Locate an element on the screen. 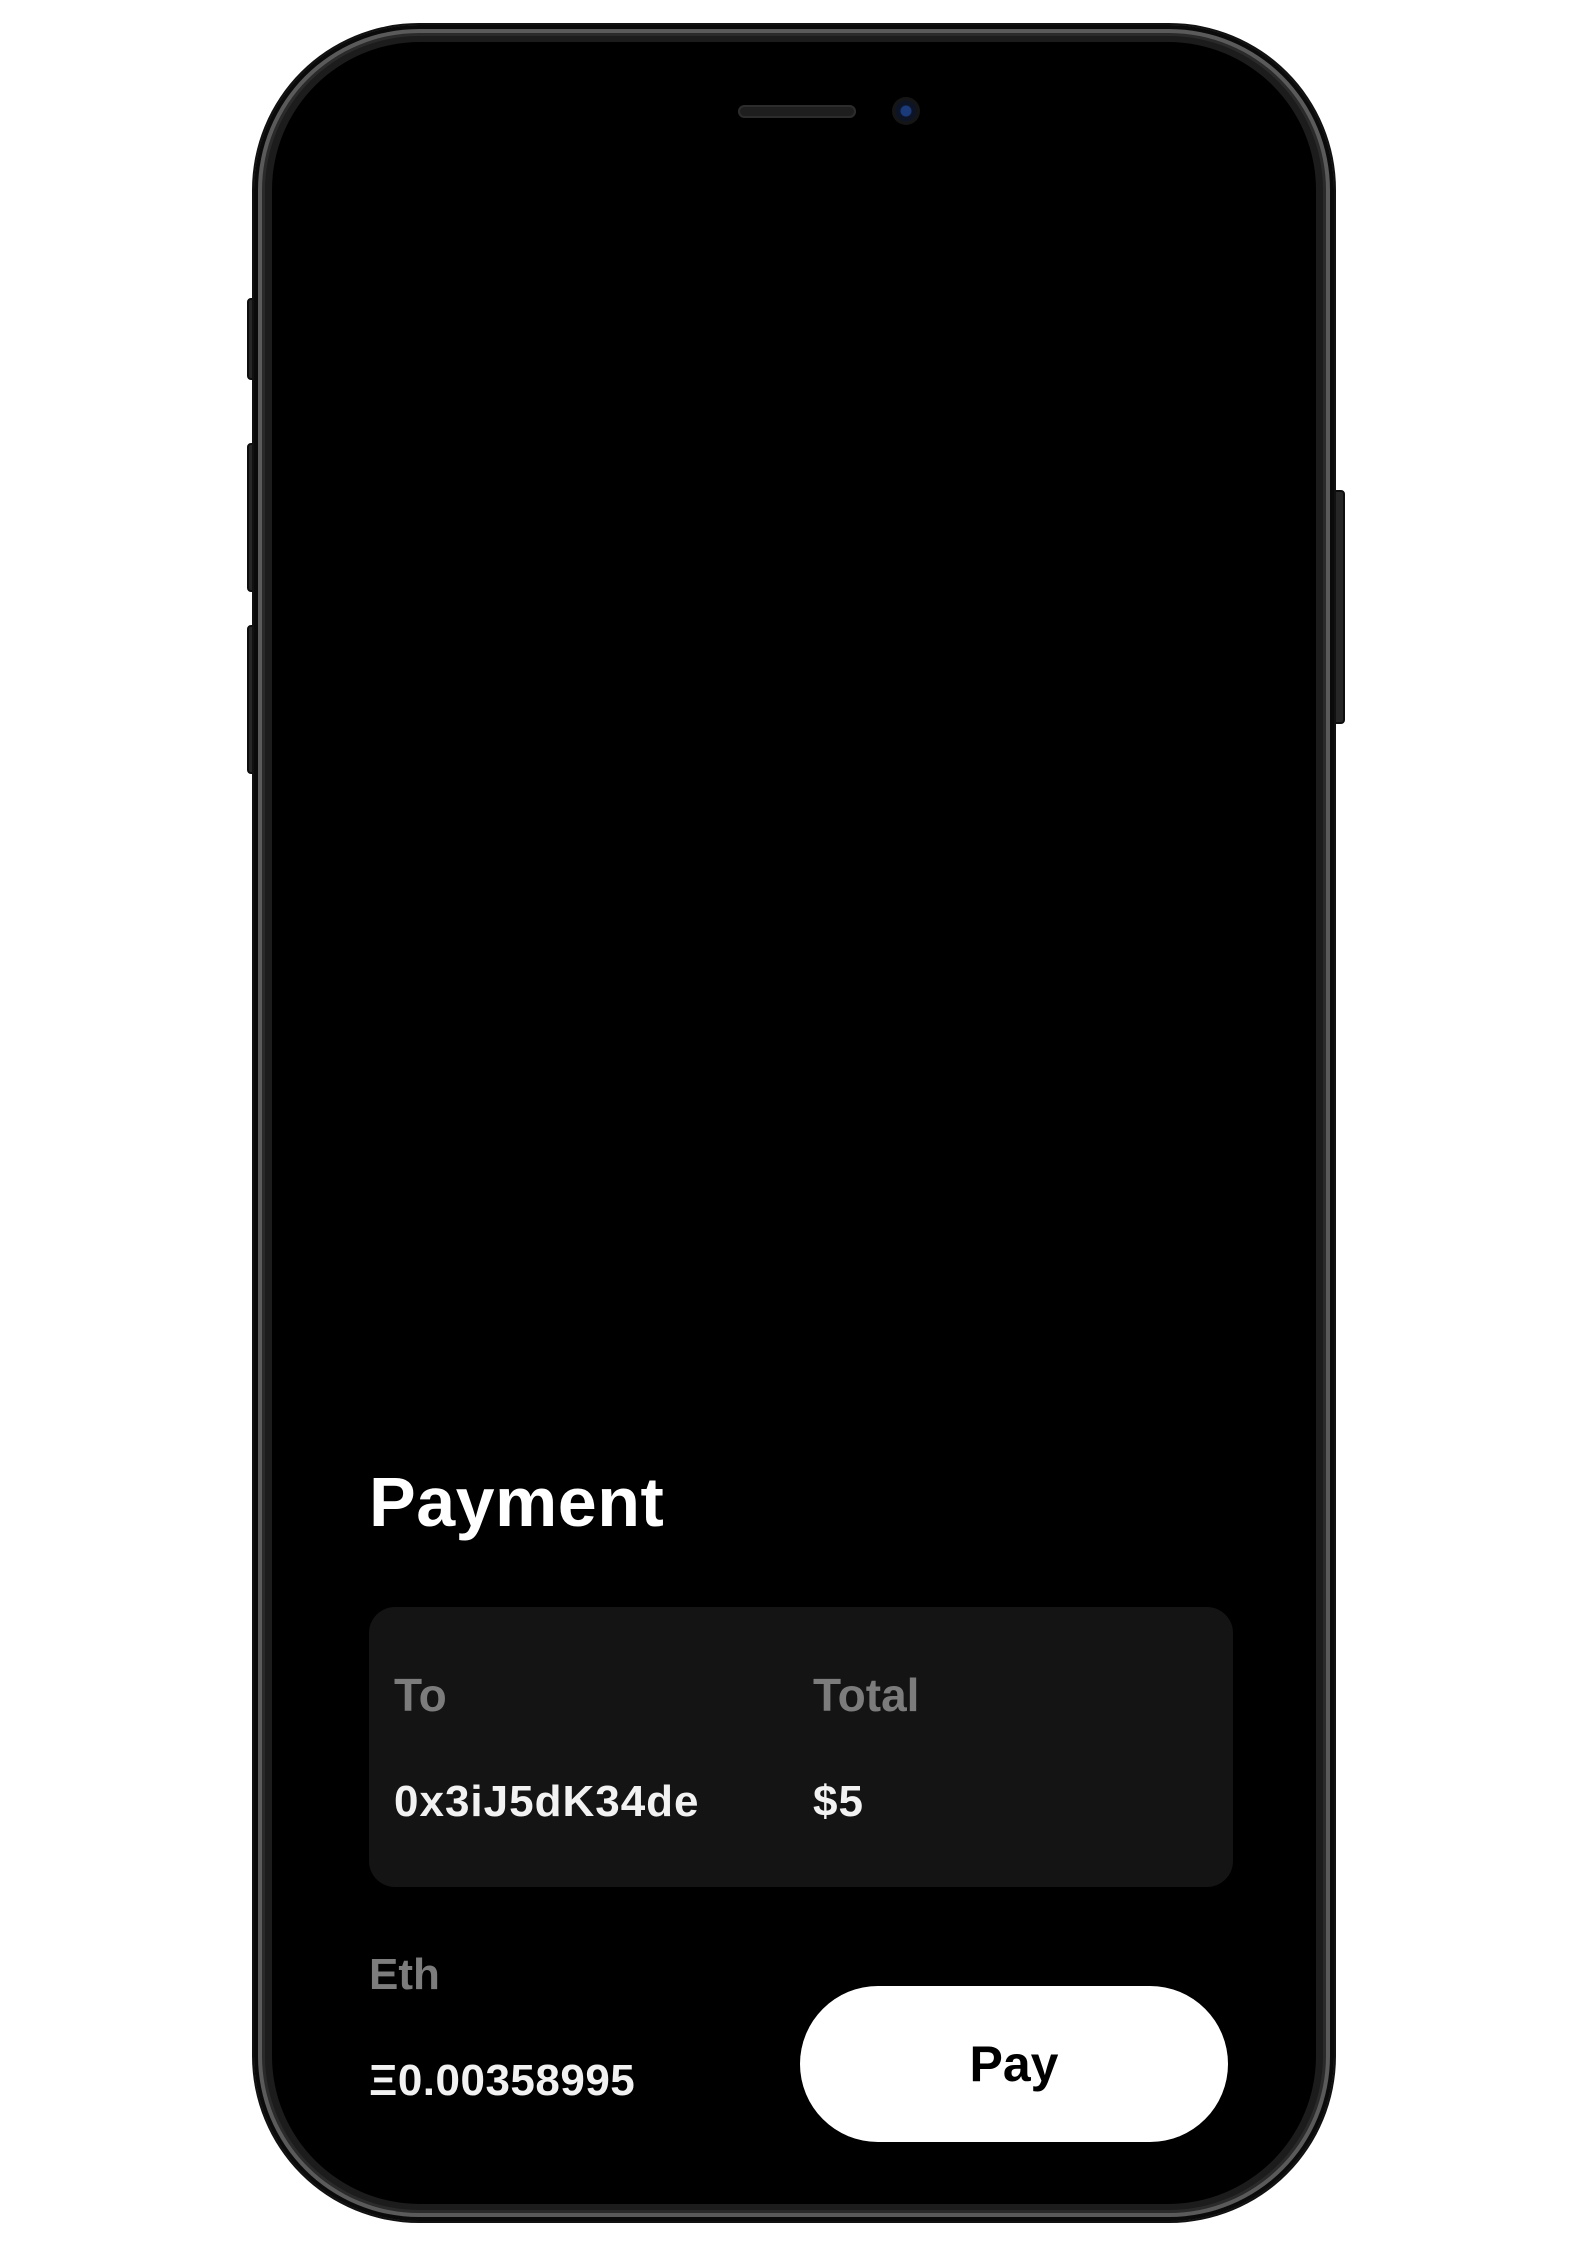 This screenshot has width=1587, height=2245. earpiece-speaker is located at coordinates (797, 111).